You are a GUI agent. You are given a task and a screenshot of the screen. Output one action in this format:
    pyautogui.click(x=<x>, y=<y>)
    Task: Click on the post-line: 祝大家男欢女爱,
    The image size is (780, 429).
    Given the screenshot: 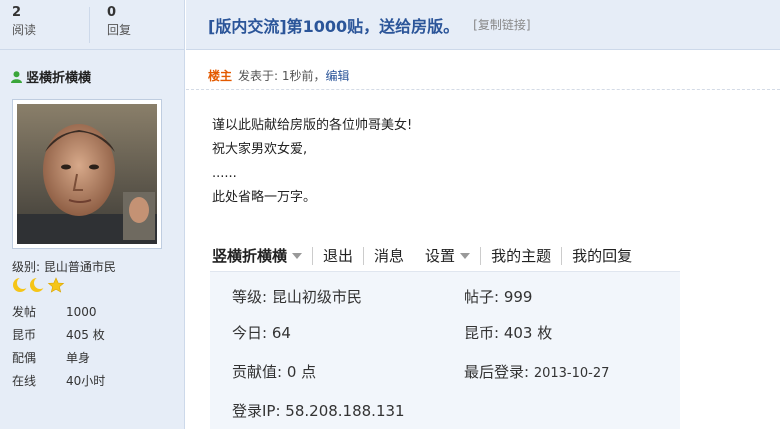 What is the action you would take?
    pyautogui.click(x=260, y=149)
    